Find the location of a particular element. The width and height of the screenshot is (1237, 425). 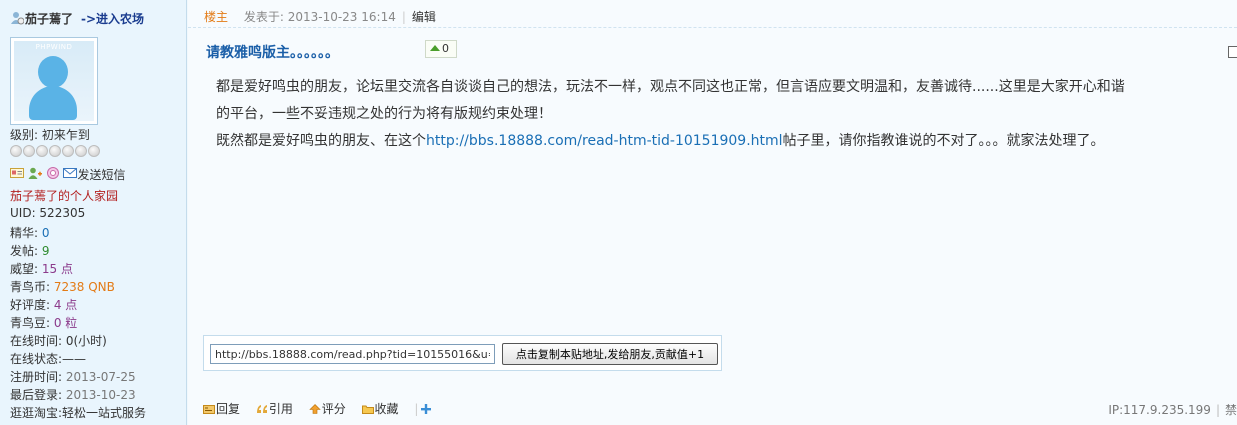

more-actions-button: | is located at coordinates (423, 409).